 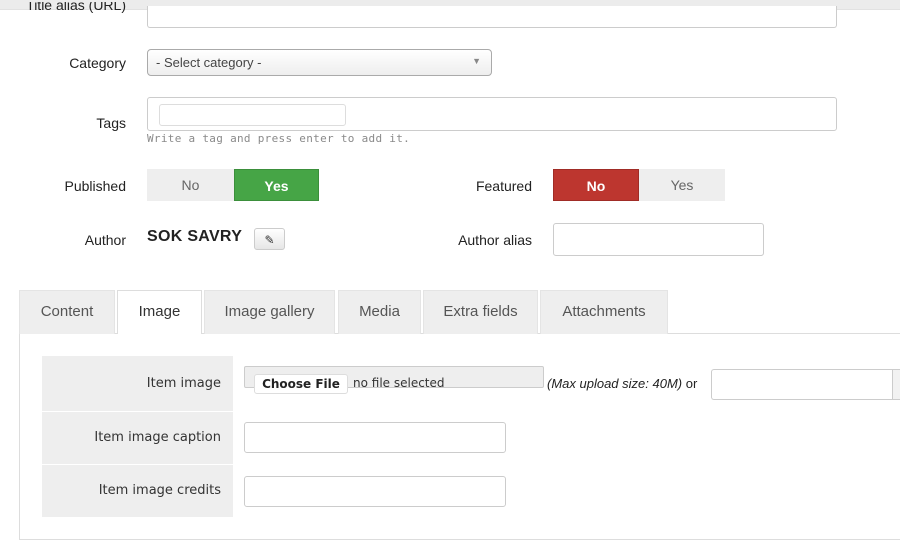 What do you see at coordinates (319, 62) in the screenshot?
I see `category-select: - Select category - ▼` at bounding box center [319, 62].